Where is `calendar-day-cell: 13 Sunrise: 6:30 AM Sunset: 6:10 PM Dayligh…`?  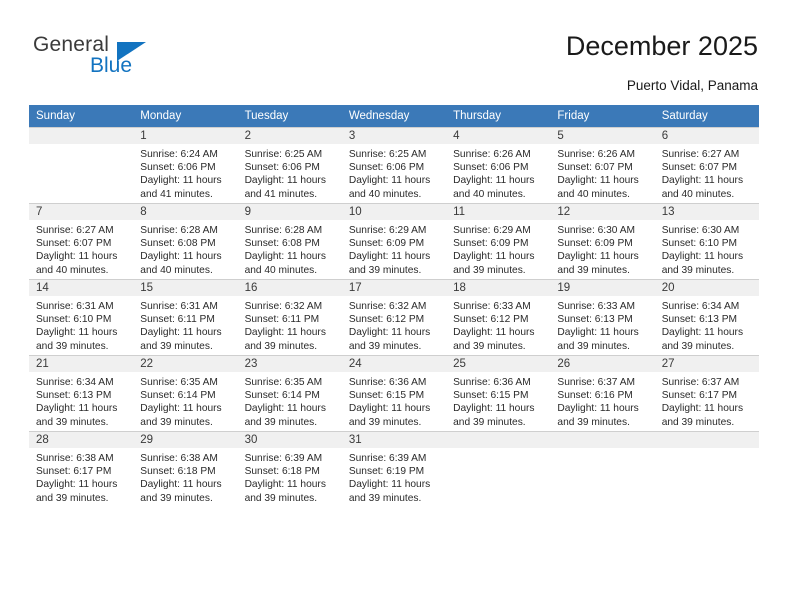
calendar-day-cell: 13 Sunrise: 6:30 AM Sunset: 6:10 PM Dayligh… is located at coordinates (706, 241).